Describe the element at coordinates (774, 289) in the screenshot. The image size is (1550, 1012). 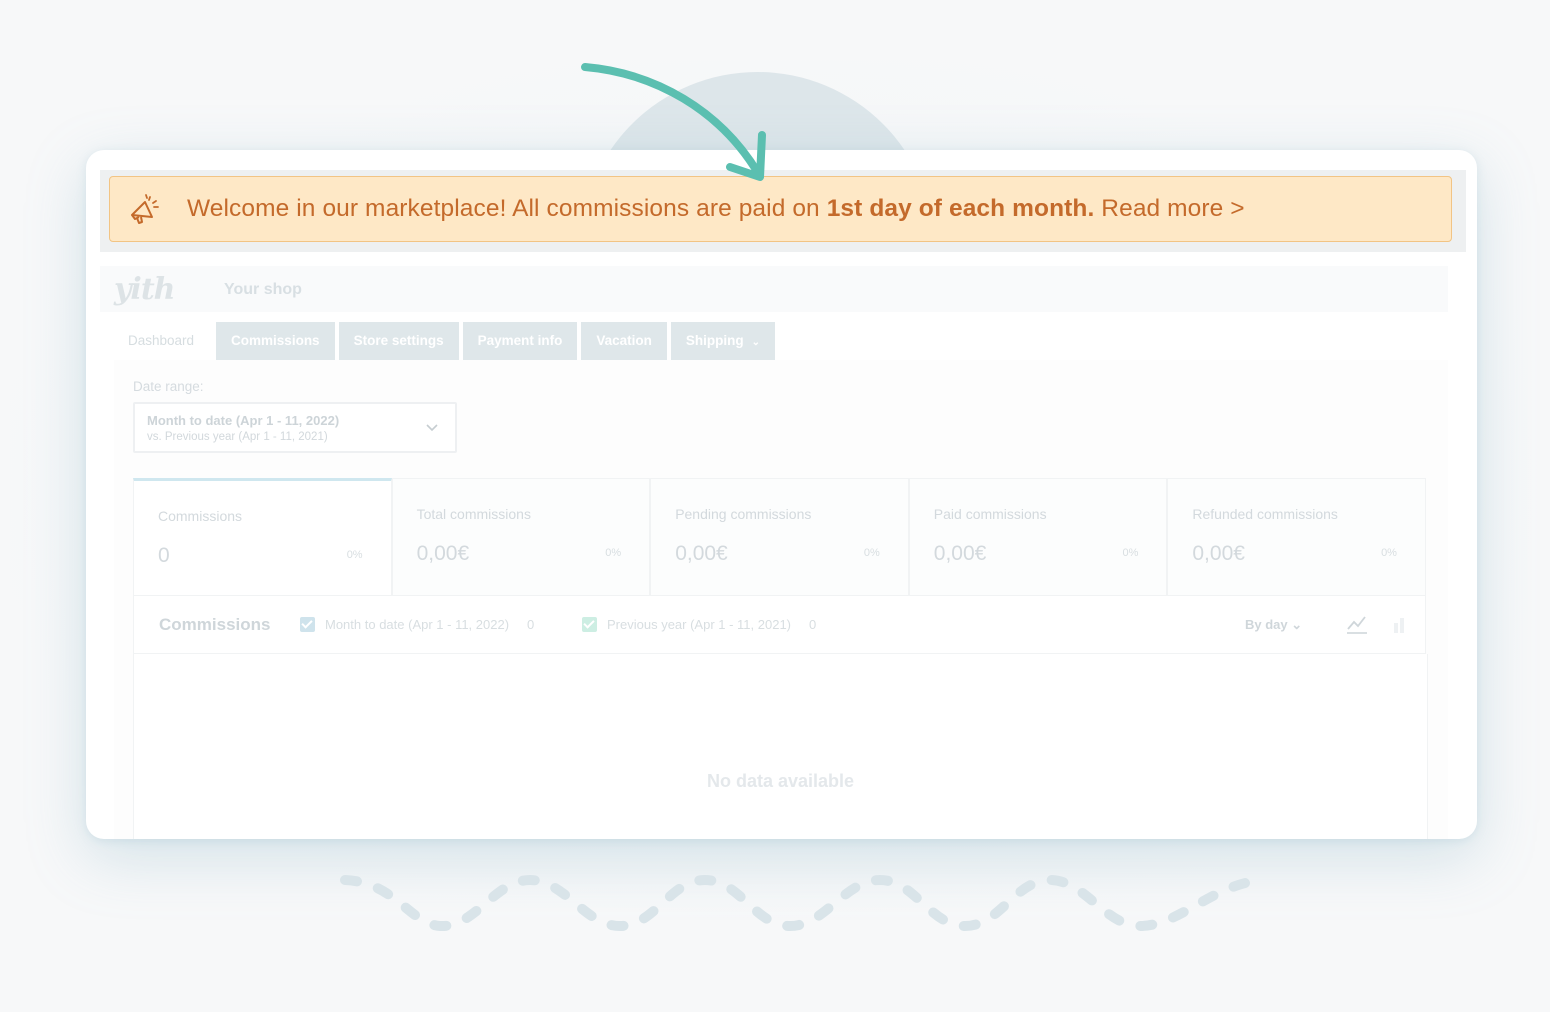
I see `top-bar` at that location.